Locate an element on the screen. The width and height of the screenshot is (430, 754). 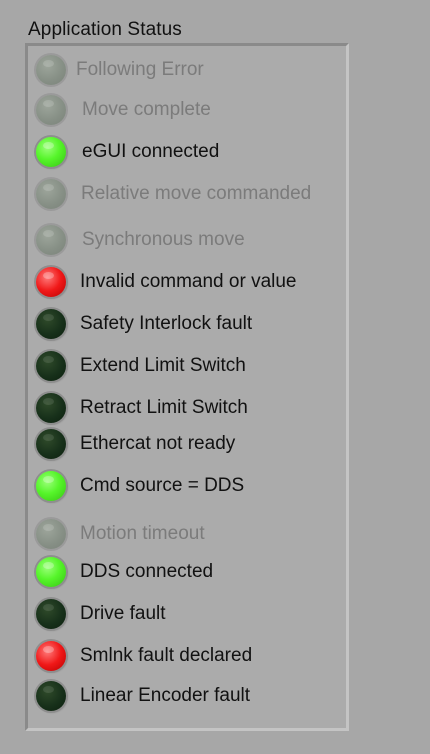
status-row-egui-connected: eGUI connected is located at coordinates (127, 152).